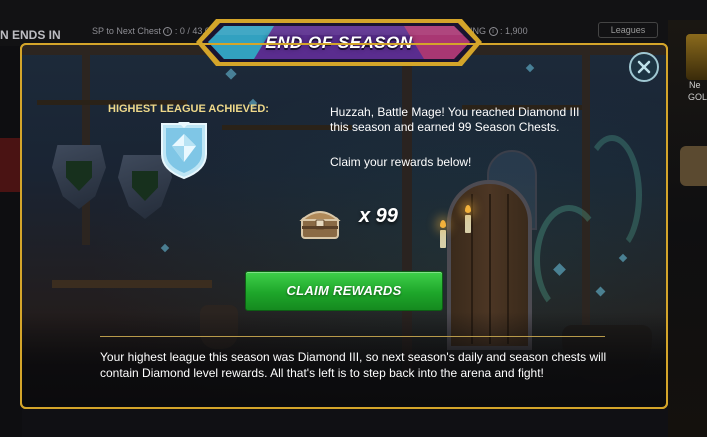 The width and height of the screenshot is (707, 437). What do you see at coordinates (132, 284) in the screenshot?
I see `table` at bounding box center [132, 284].